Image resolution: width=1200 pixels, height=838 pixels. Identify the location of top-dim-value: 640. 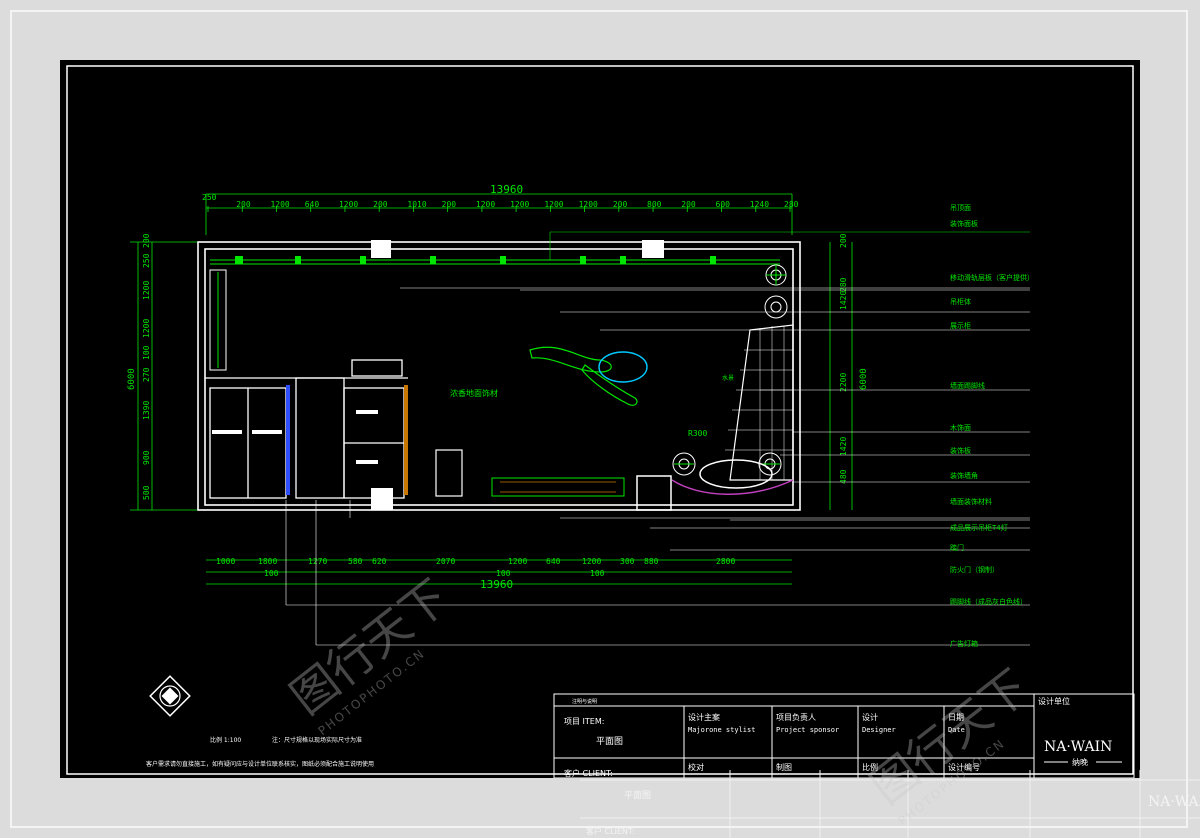
(312, 204).